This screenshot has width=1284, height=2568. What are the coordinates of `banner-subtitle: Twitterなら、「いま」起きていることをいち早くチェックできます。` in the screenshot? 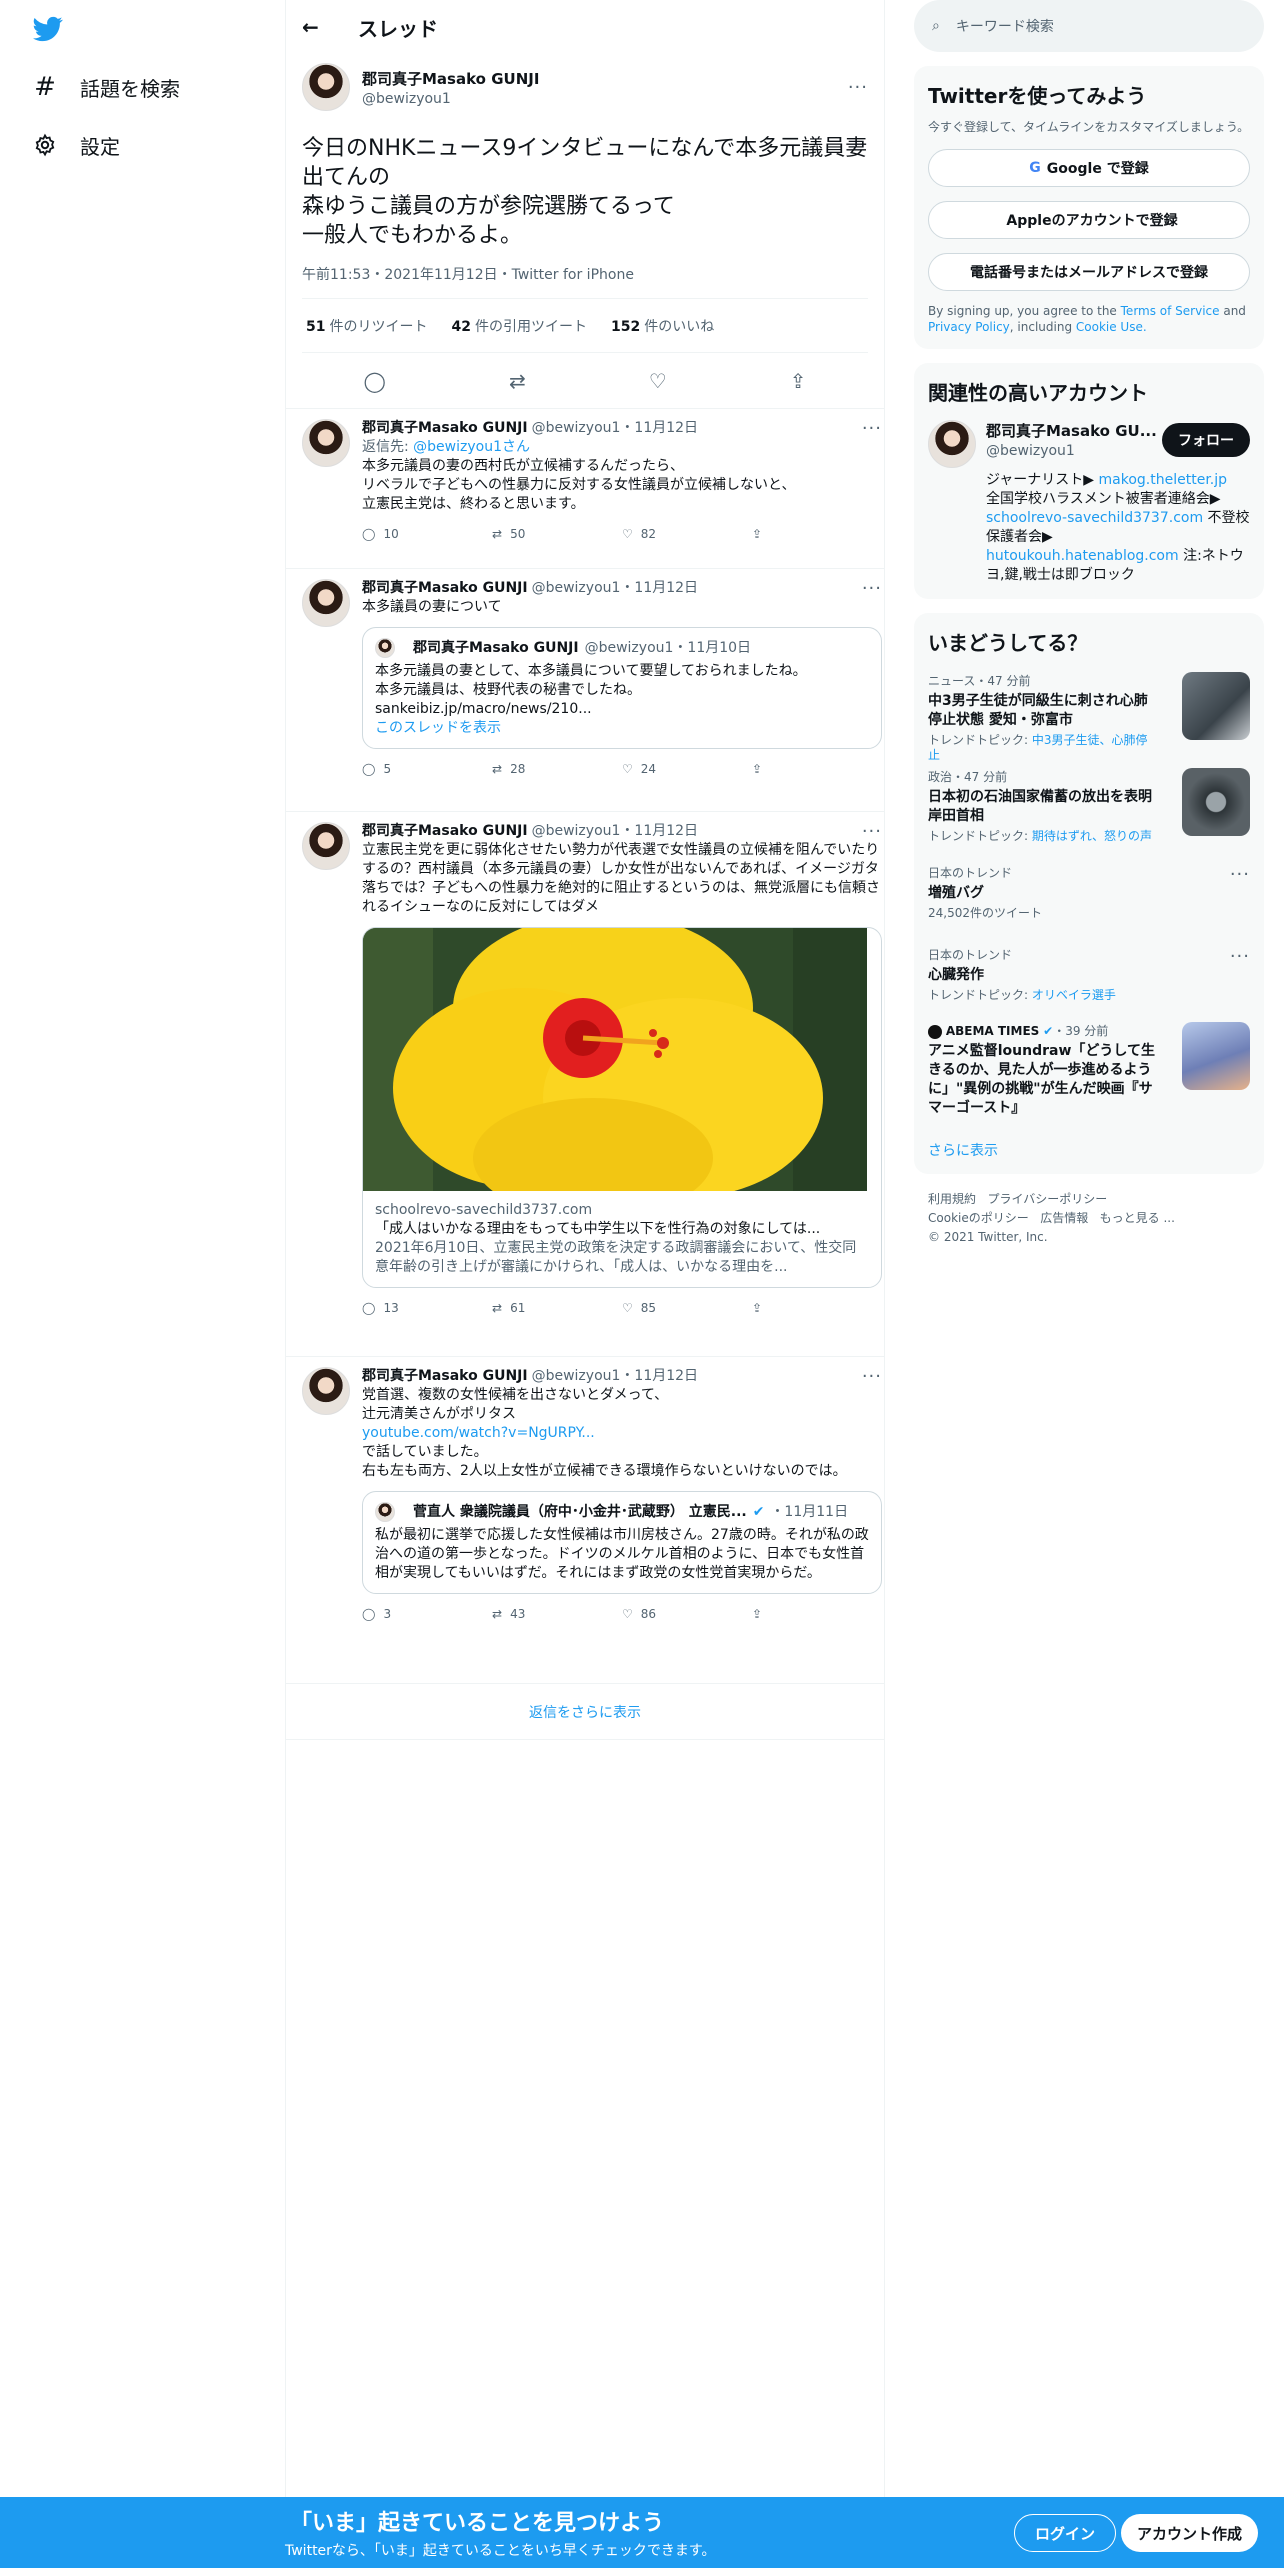 It's located at (500, 2551).